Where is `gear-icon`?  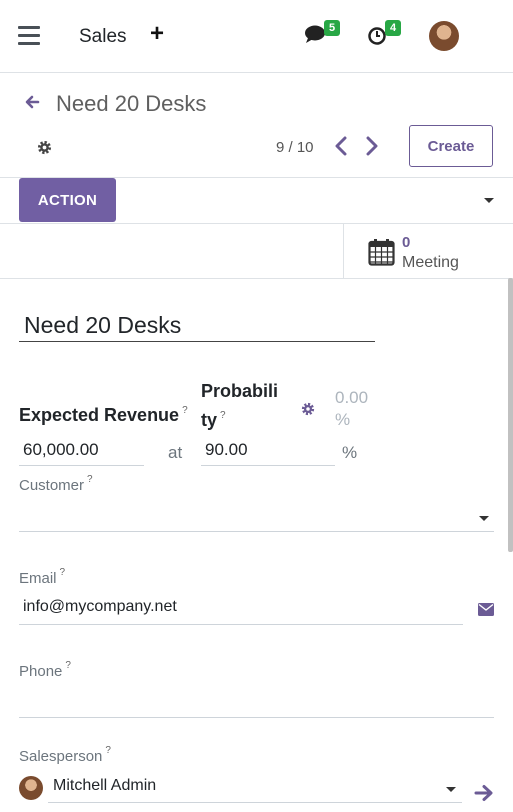
gear-icon is located at coordinates (44, 150).